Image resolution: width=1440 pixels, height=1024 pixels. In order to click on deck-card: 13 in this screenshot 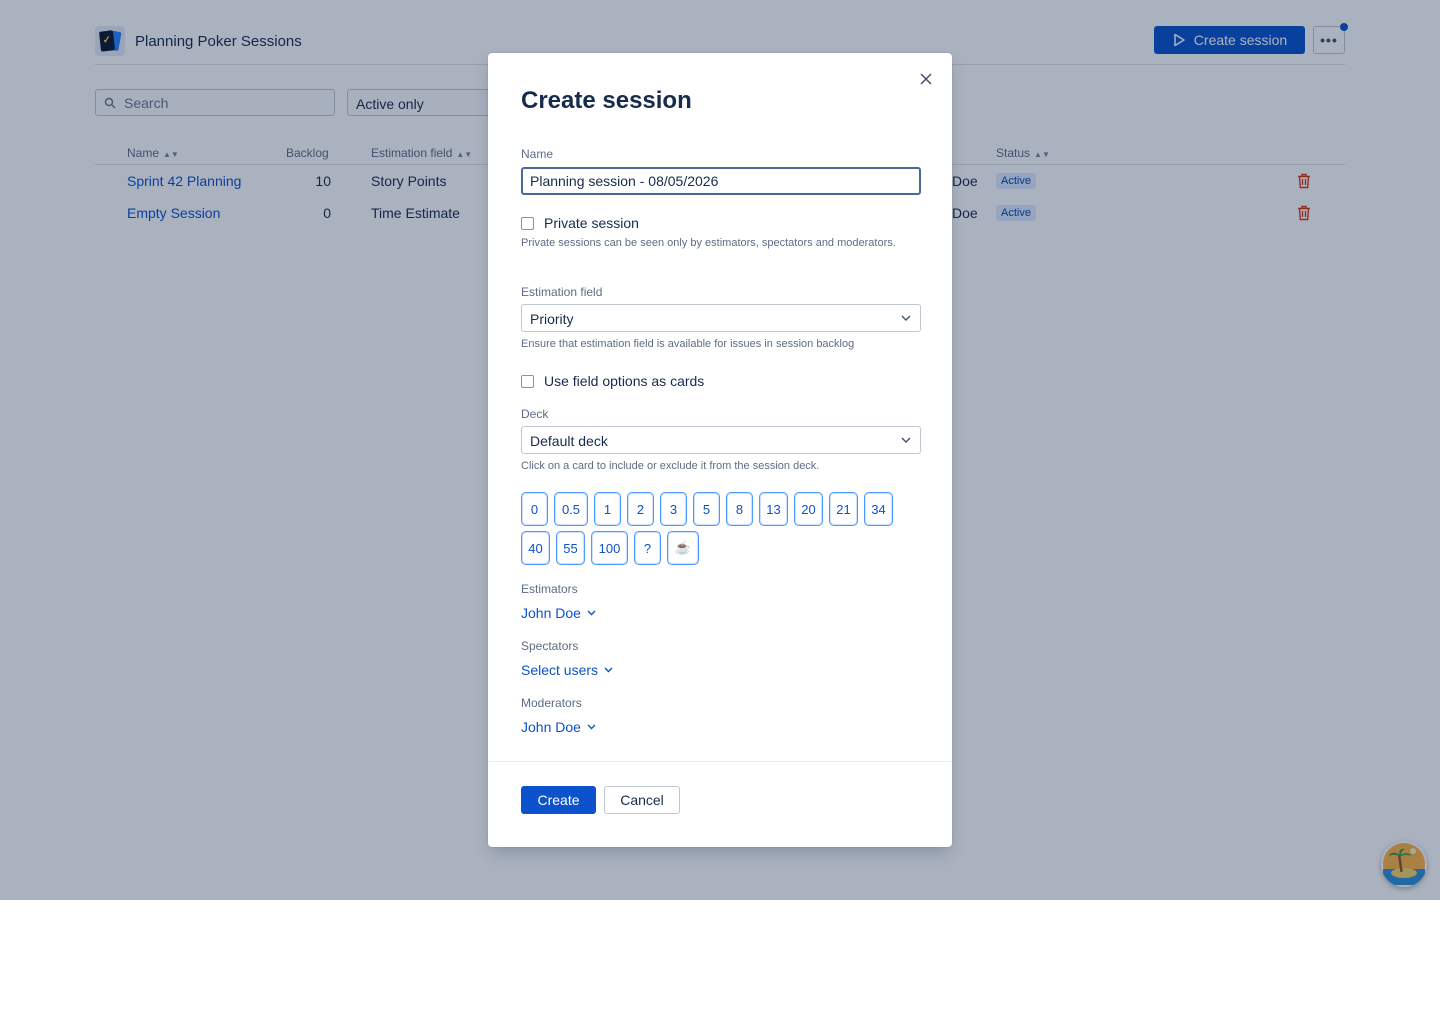, I will do `click(773, 509)`.